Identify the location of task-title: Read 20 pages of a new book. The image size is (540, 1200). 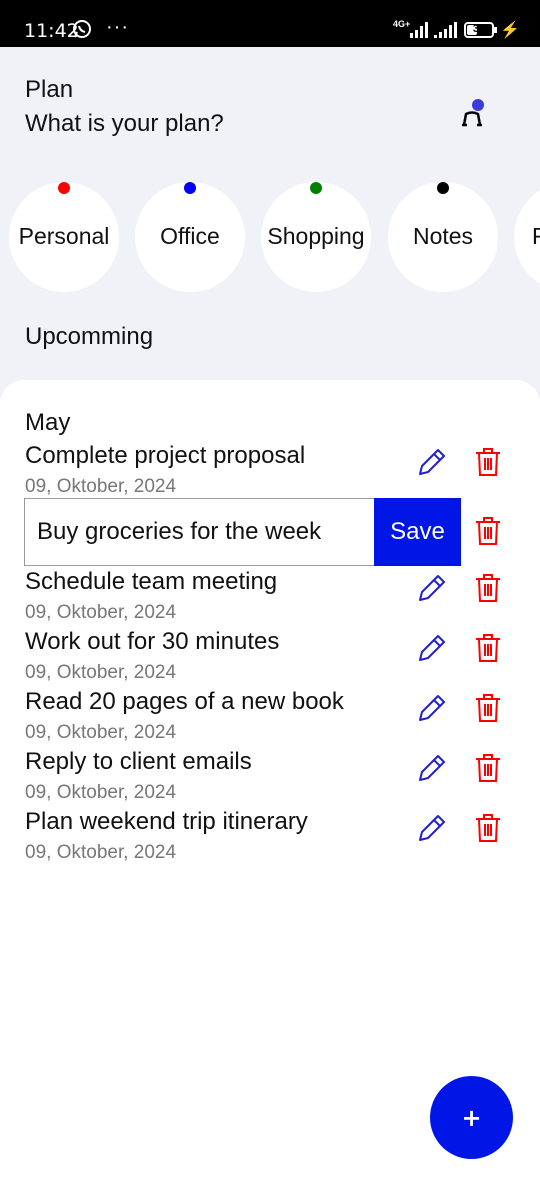
(184, 701).